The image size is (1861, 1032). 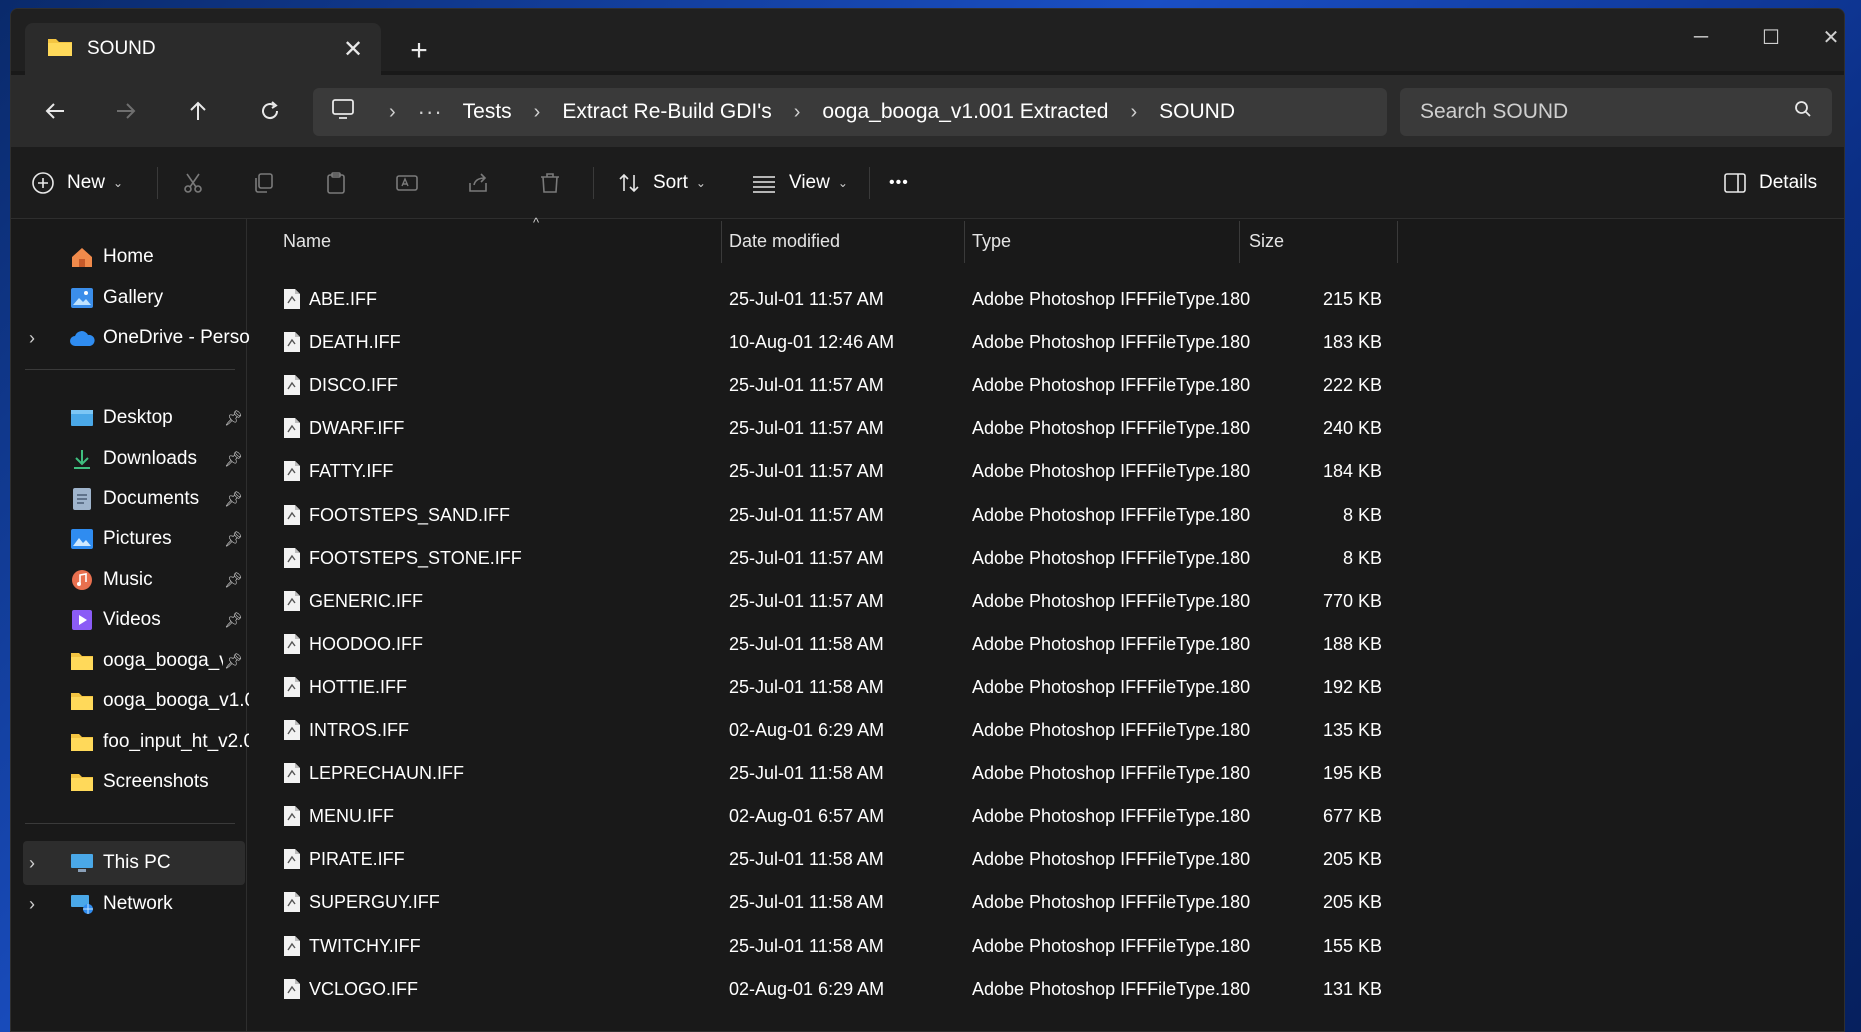 I want to click on rename-button, so click(x=407, y=183).